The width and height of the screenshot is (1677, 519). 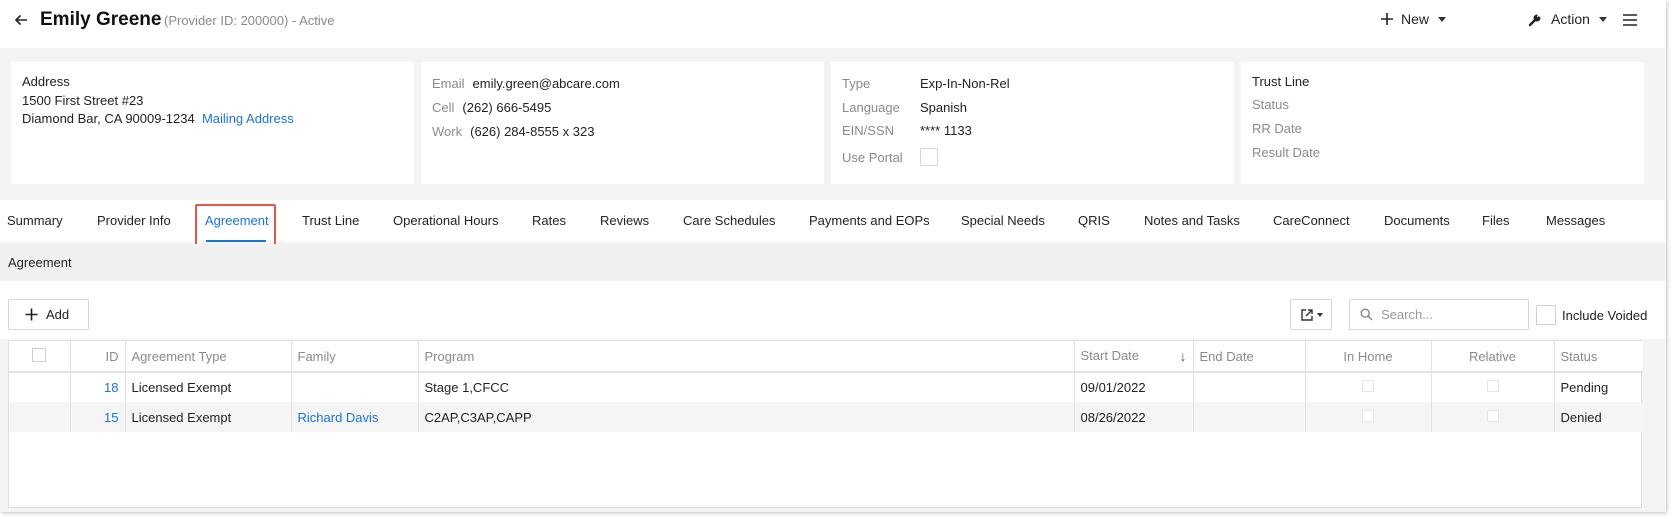 What do you see at coordinates (1277, 128) in the screenshot?
I see `rr-date-label: RR Date` at bounding box center [1277, 128].